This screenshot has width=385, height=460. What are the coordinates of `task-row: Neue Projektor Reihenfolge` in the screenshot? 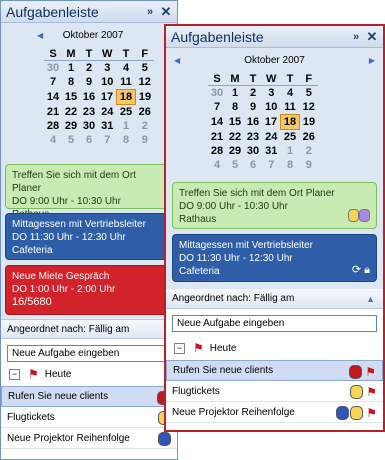 It's located at (89, 438).